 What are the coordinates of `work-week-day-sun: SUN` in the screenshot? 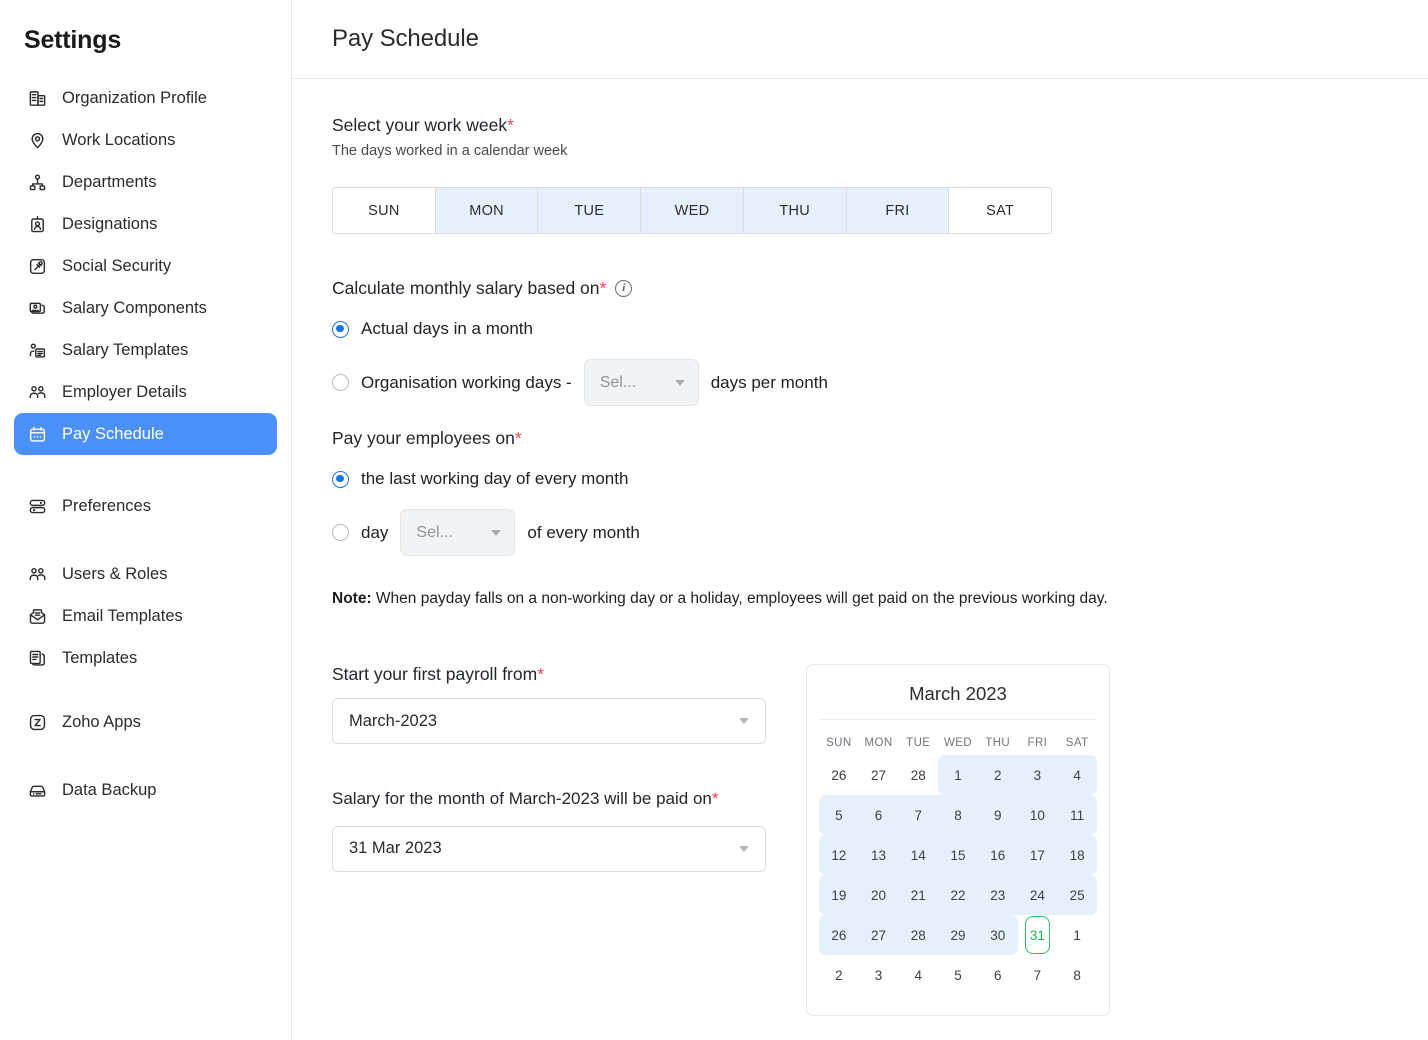 It's located at (384, 210).